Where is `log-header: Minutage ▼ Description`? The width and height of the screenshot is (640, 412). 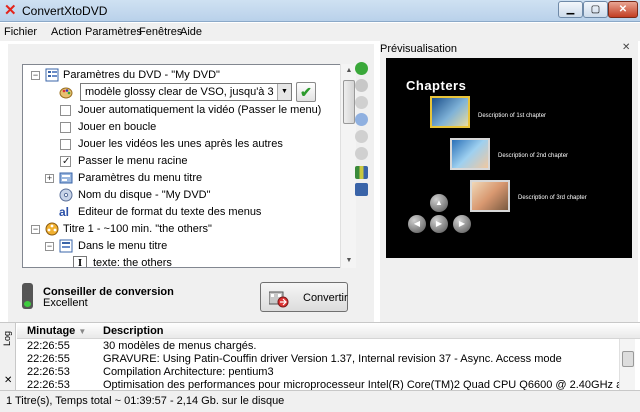 log-header: Minutage ▼ Description is located at coordinates (328, 331).